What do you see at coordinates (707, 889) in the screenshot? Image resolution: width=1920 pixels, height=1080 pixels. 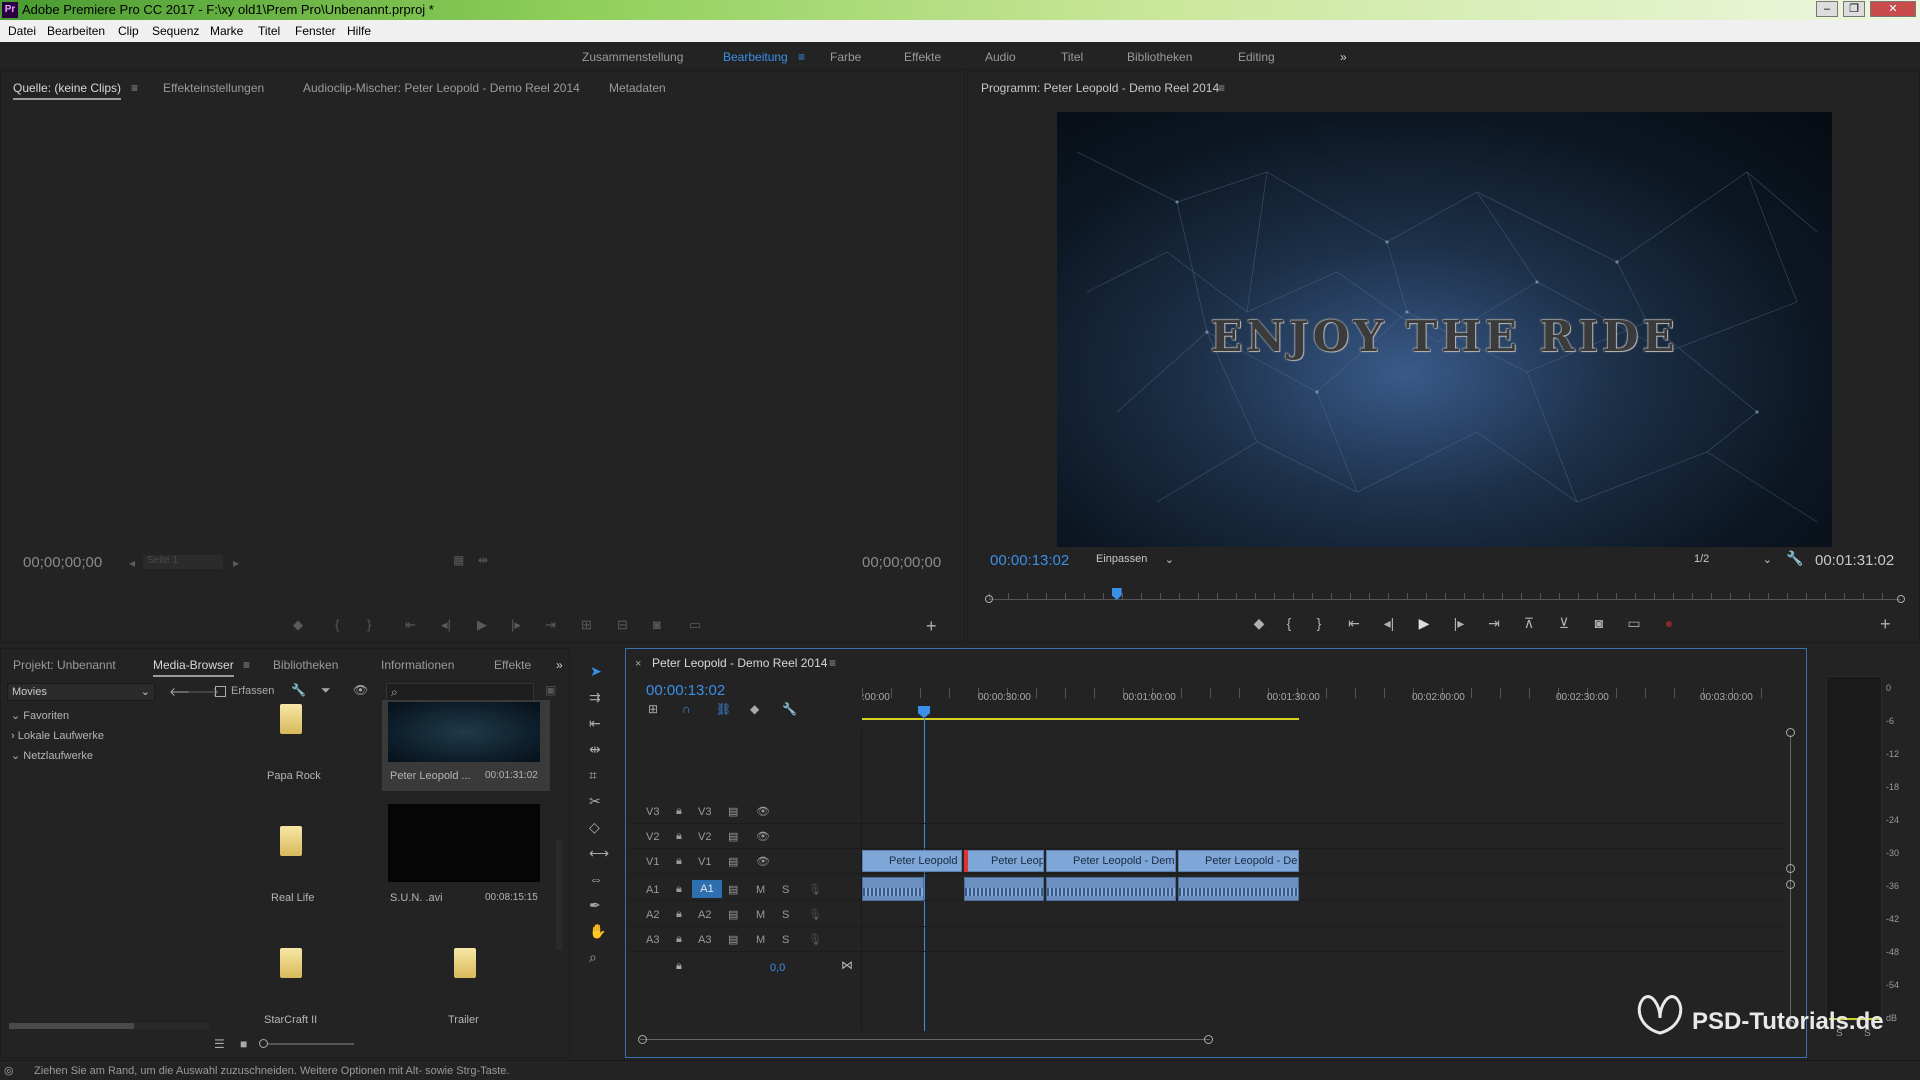 I see `track-label-a1: A1` at bounding box center [707, 889].